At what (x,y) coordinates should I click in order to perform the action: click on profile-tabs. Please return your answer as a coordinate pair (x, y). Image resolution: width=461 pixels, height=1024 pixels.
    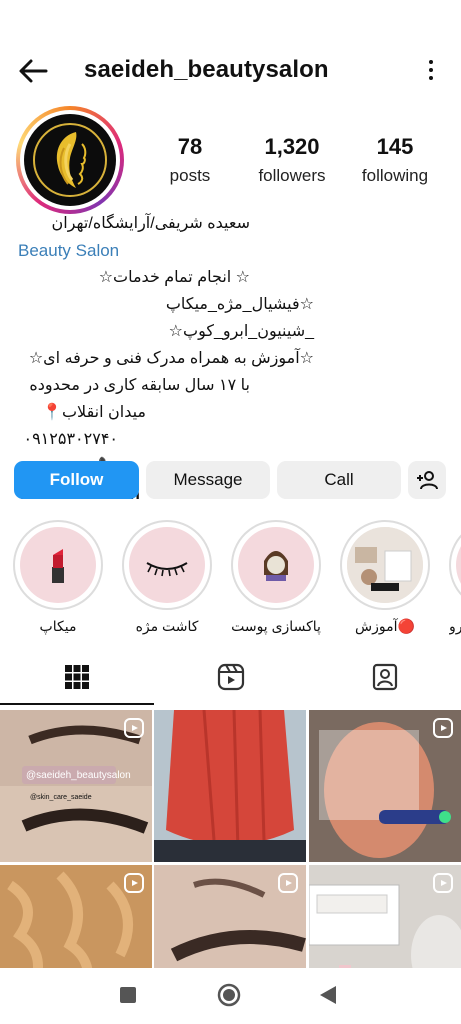
    Looking at the image, I should click on (230, 679).